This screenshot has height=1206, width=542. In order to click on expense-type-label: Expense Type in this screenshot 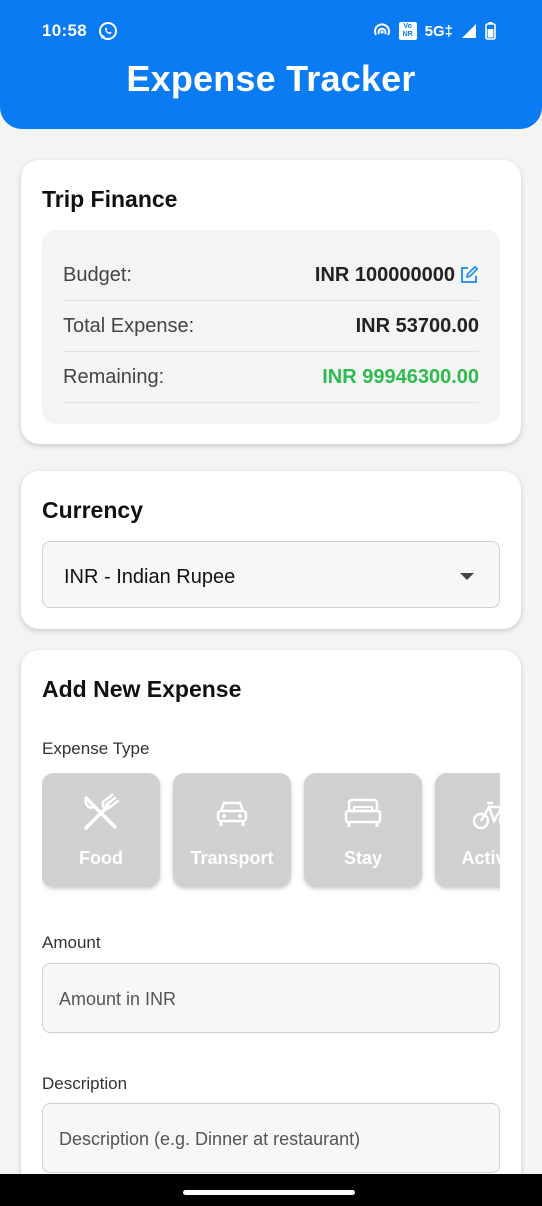, I will do `click(96, 748)`.